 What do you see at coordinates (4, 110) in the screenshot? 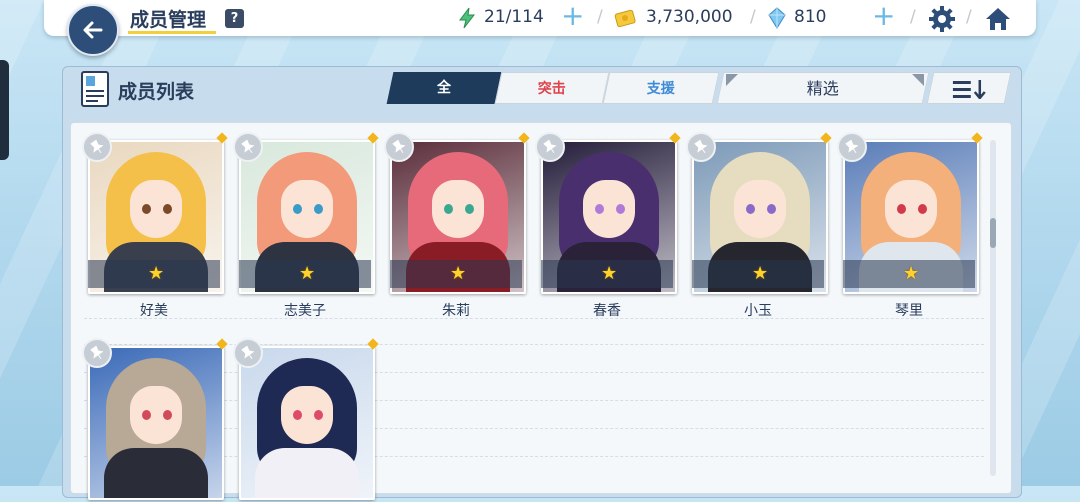
I see `device-notch` at bounding box center [4, 110].